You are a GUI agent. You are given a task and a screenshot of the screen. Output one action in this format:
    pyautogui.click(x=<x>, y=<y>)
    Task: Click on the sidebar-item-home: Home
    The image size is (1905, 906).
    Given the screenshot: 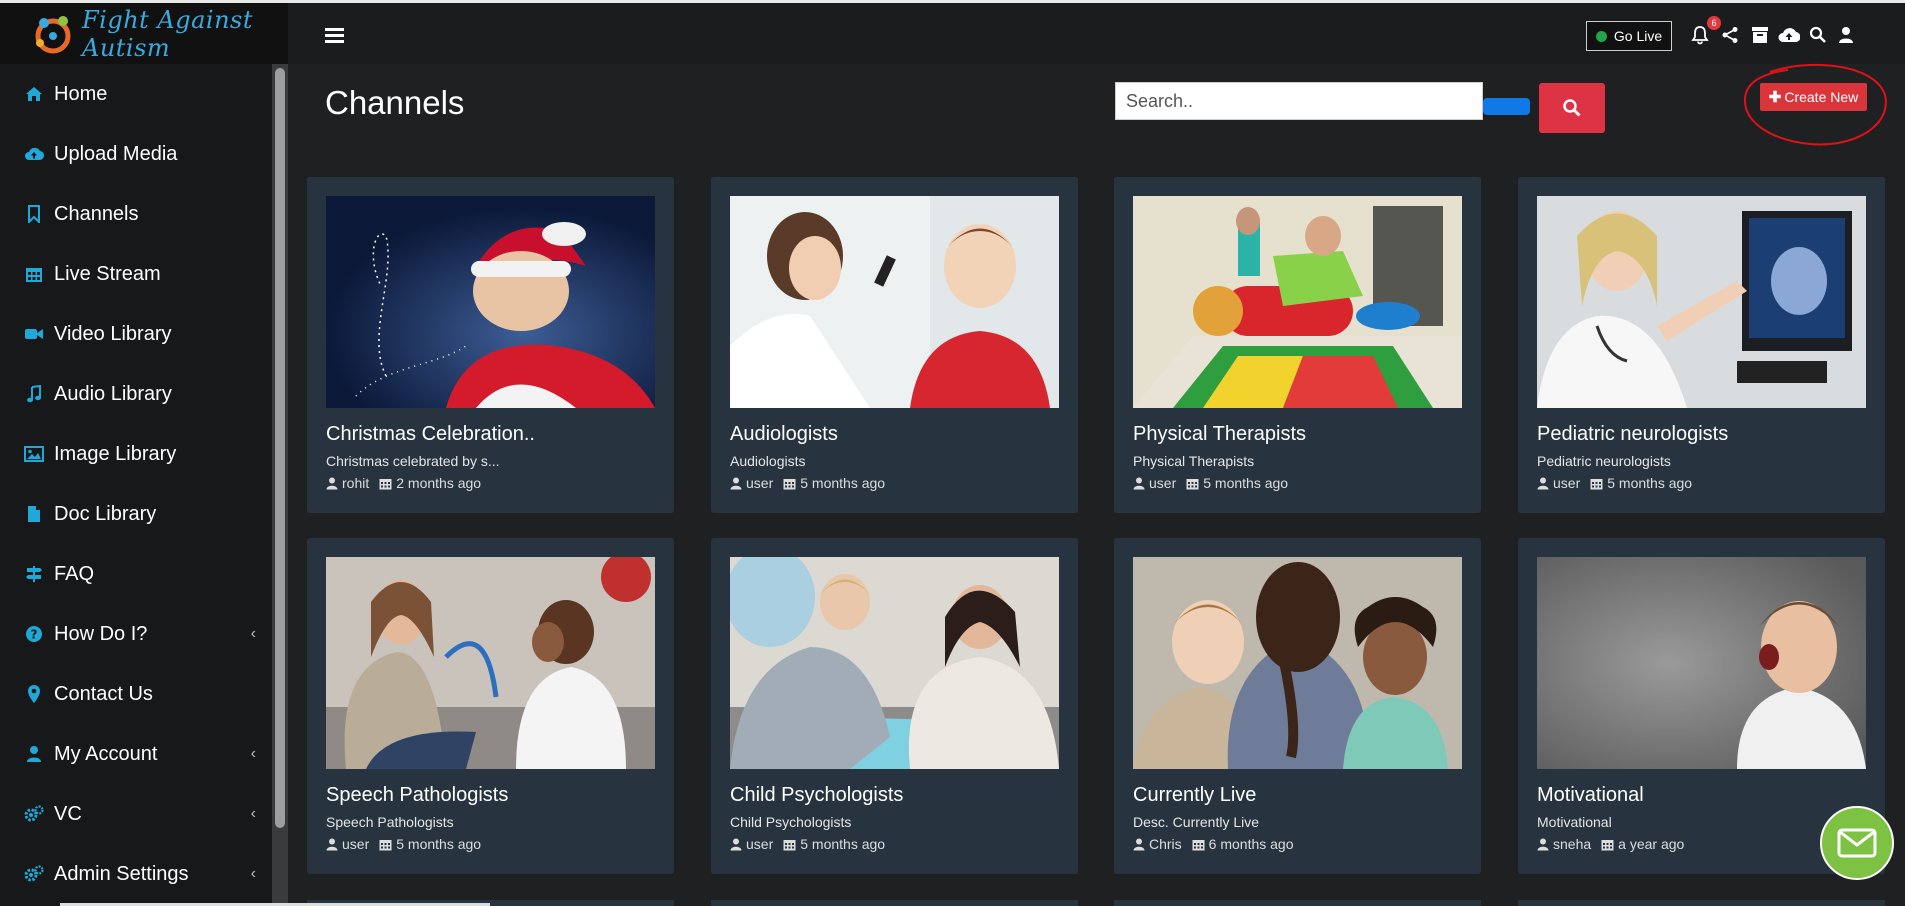 What is the action you would take?
    pyautogui.click(x=136, y=94)
    